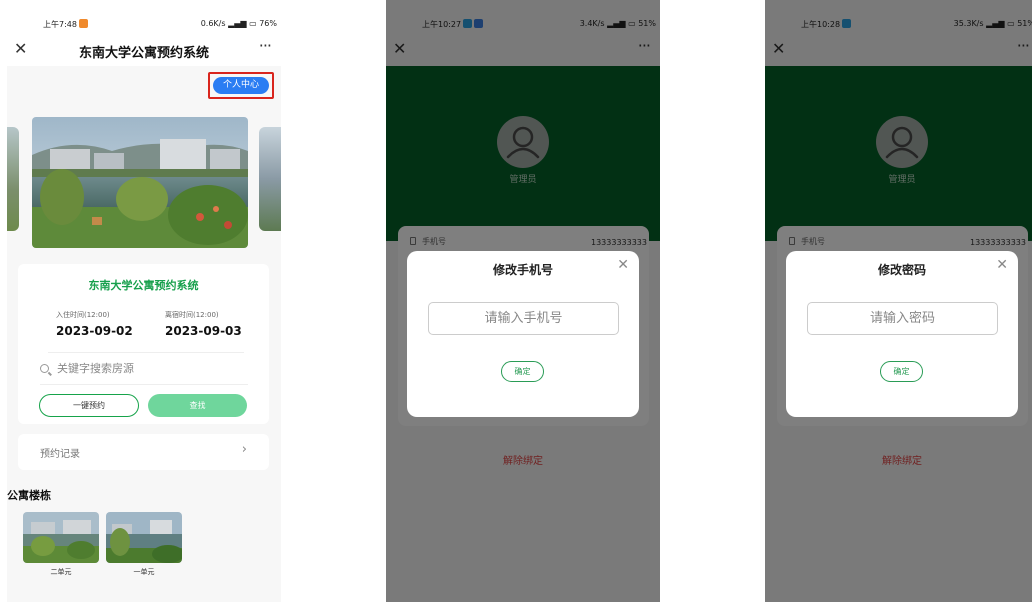  What do you see at coordinates (140, 182) in the screenshot?
I see `campus-banner-image` at bounding box center [140, 182].